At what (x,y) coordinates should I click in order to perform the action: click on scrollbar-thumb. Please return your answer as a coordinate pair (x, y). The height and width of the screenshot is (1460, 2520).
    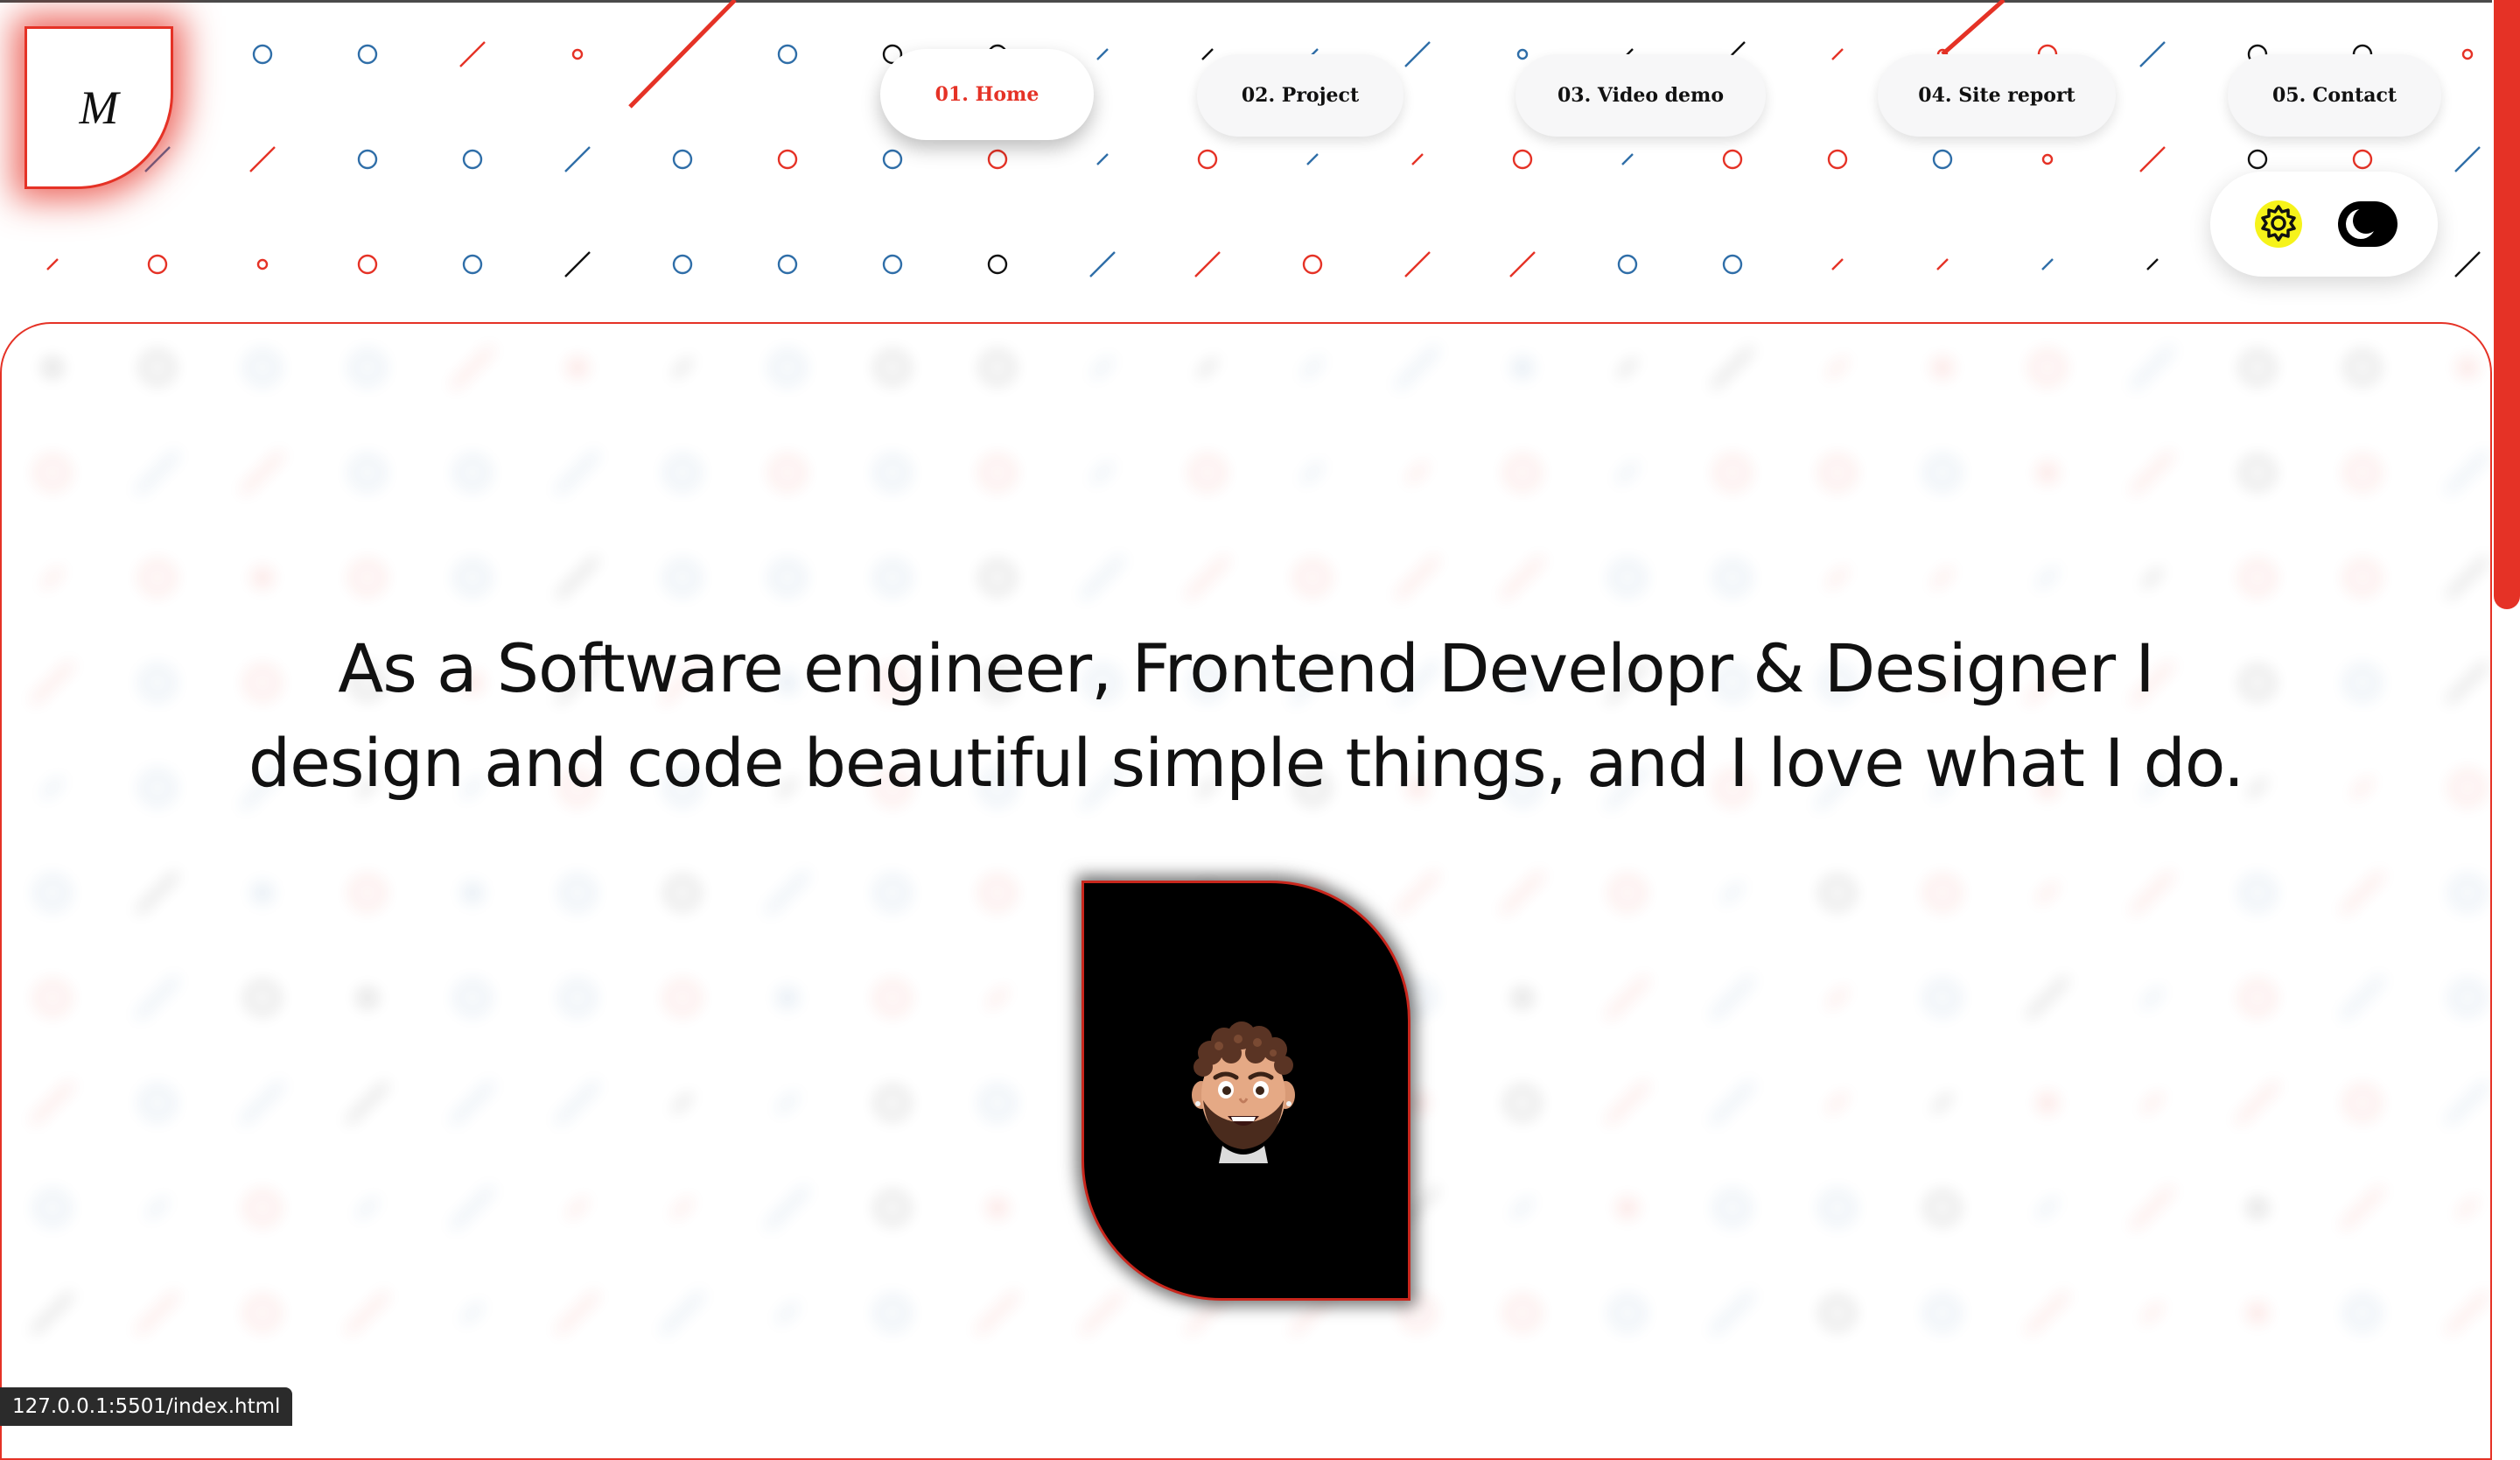
    Looking at the image, I should click on (2507, 304).